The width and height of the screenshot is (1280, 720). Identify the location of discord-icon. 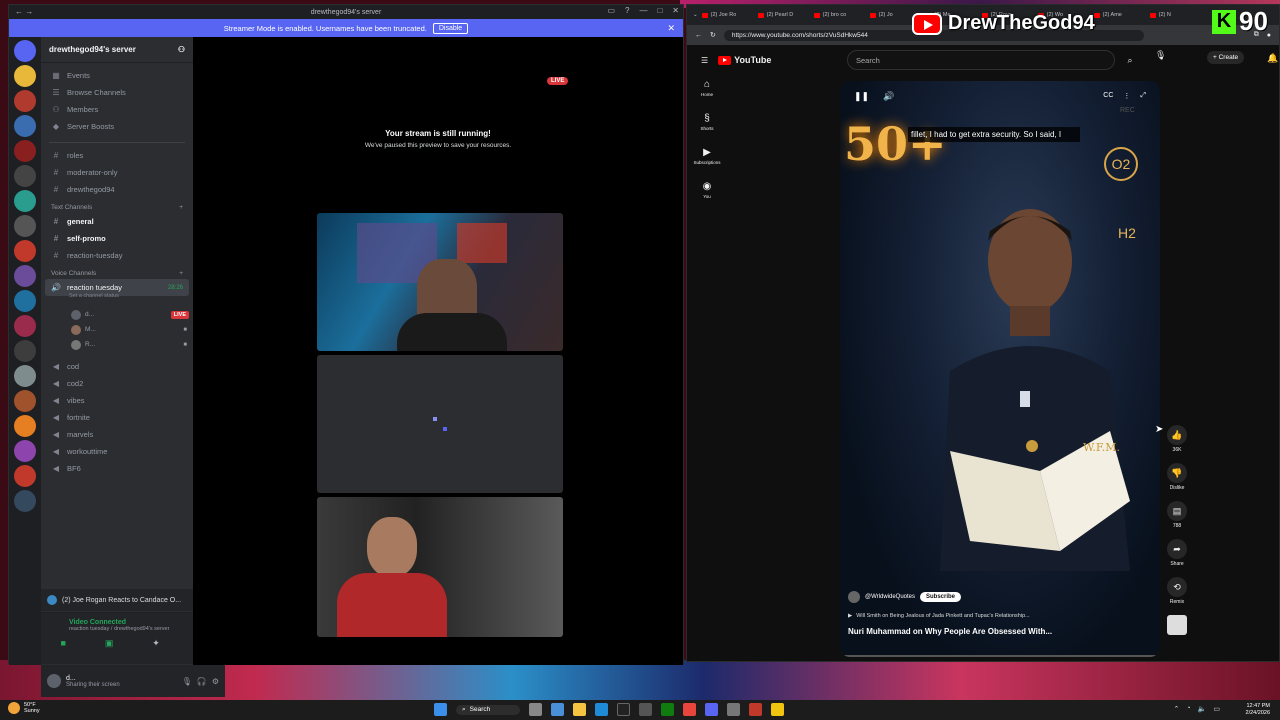
(712, 709).